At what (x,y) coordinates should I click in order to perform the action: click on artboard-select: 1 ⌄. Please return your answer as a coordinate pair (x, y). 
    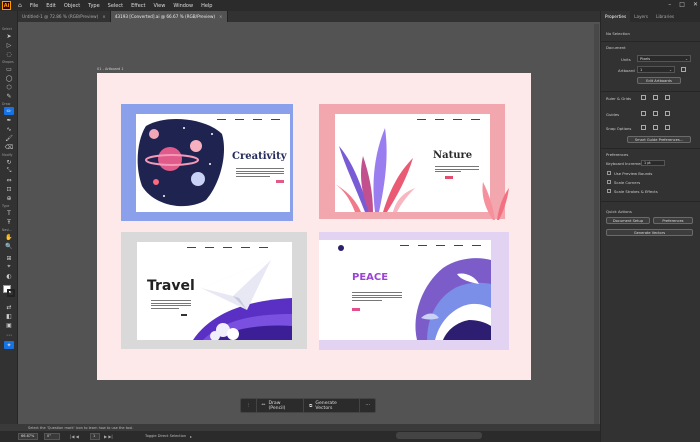
    Looking at the image, I should click on (656, 69).